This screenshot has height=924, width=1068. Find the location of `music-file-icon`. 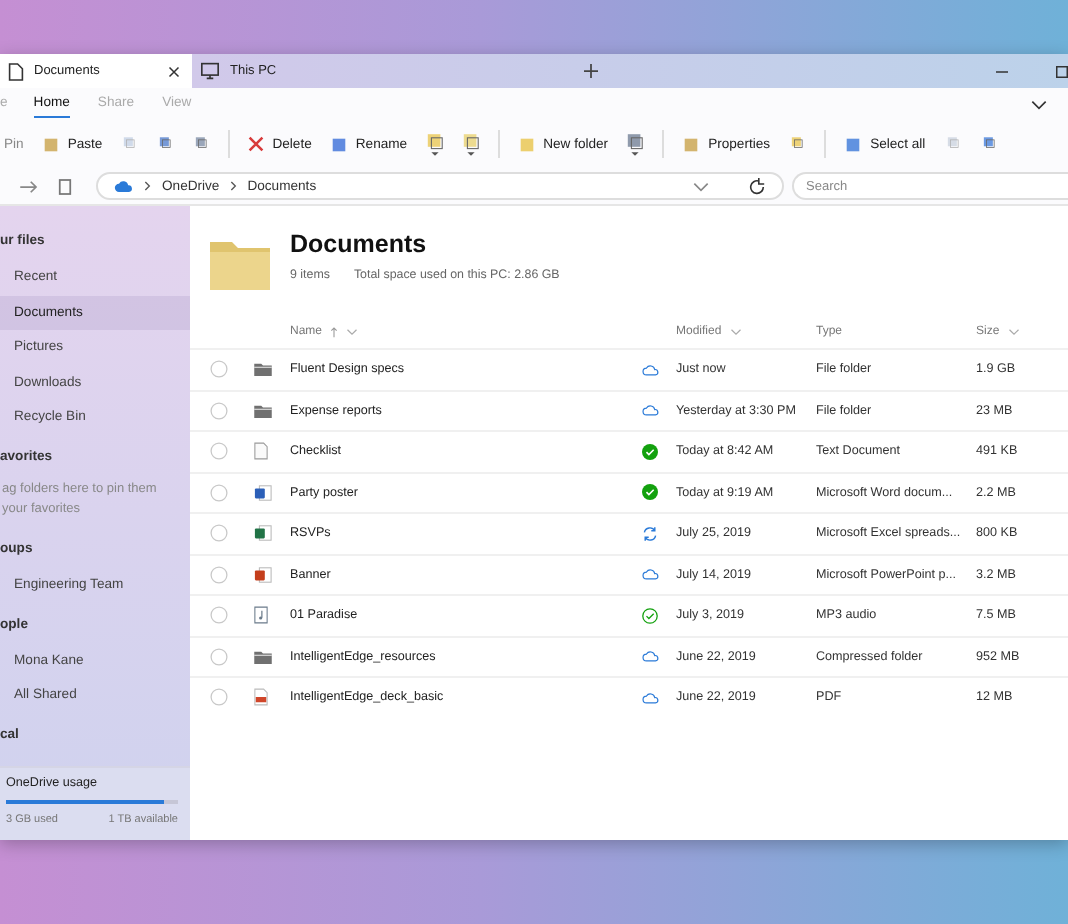

music-file-icon is located at coordinates (261, 615).